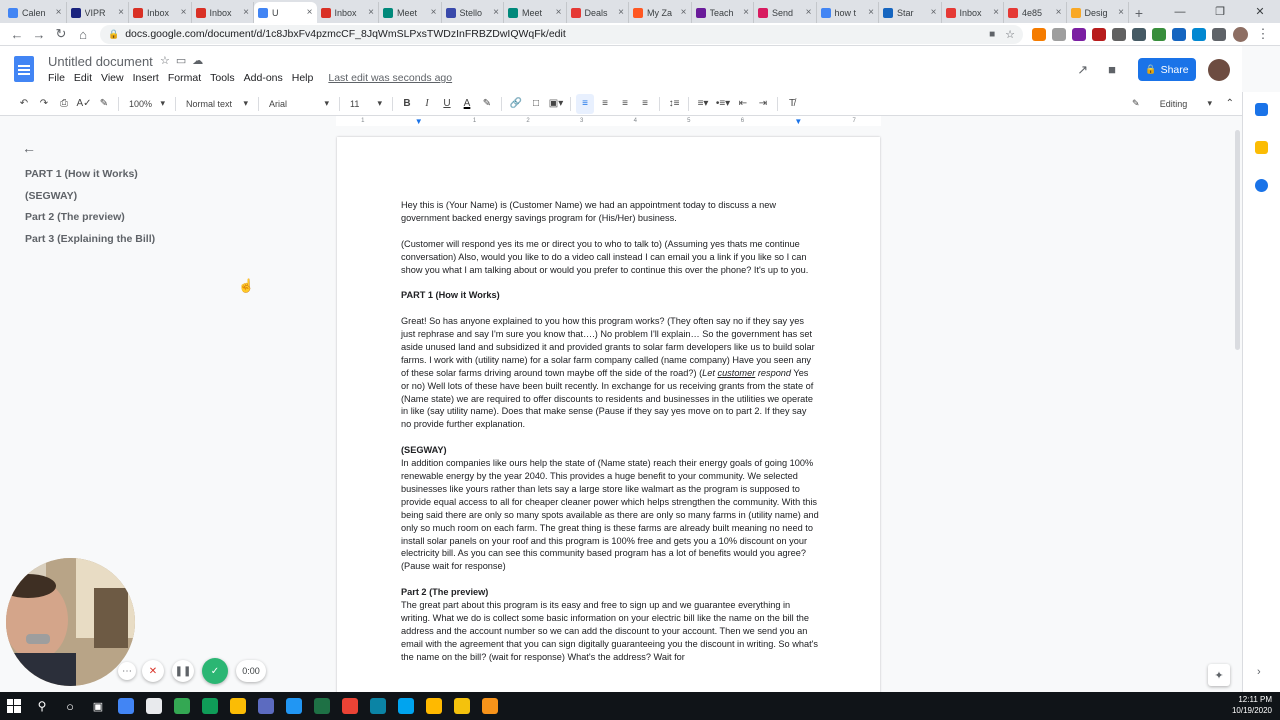 The image size is (1280, 720). I want to click on back-icon: ←, so click(17, 34).